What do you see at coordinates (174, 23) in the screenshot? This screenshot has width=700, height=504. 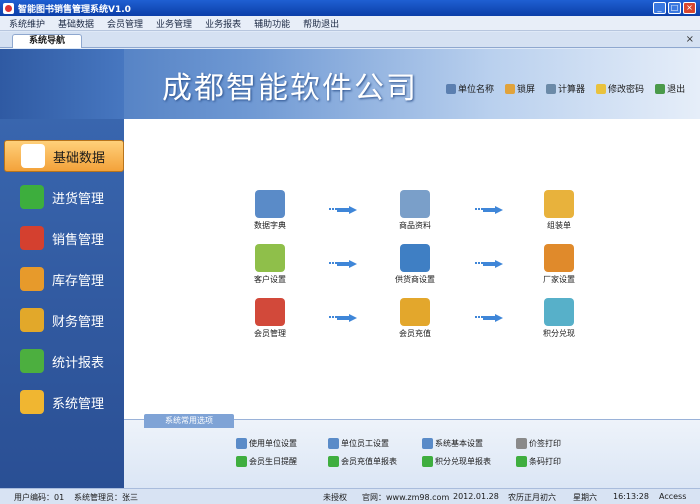 I see `menu-business: 业务管理` at bounding box center [174, 23].